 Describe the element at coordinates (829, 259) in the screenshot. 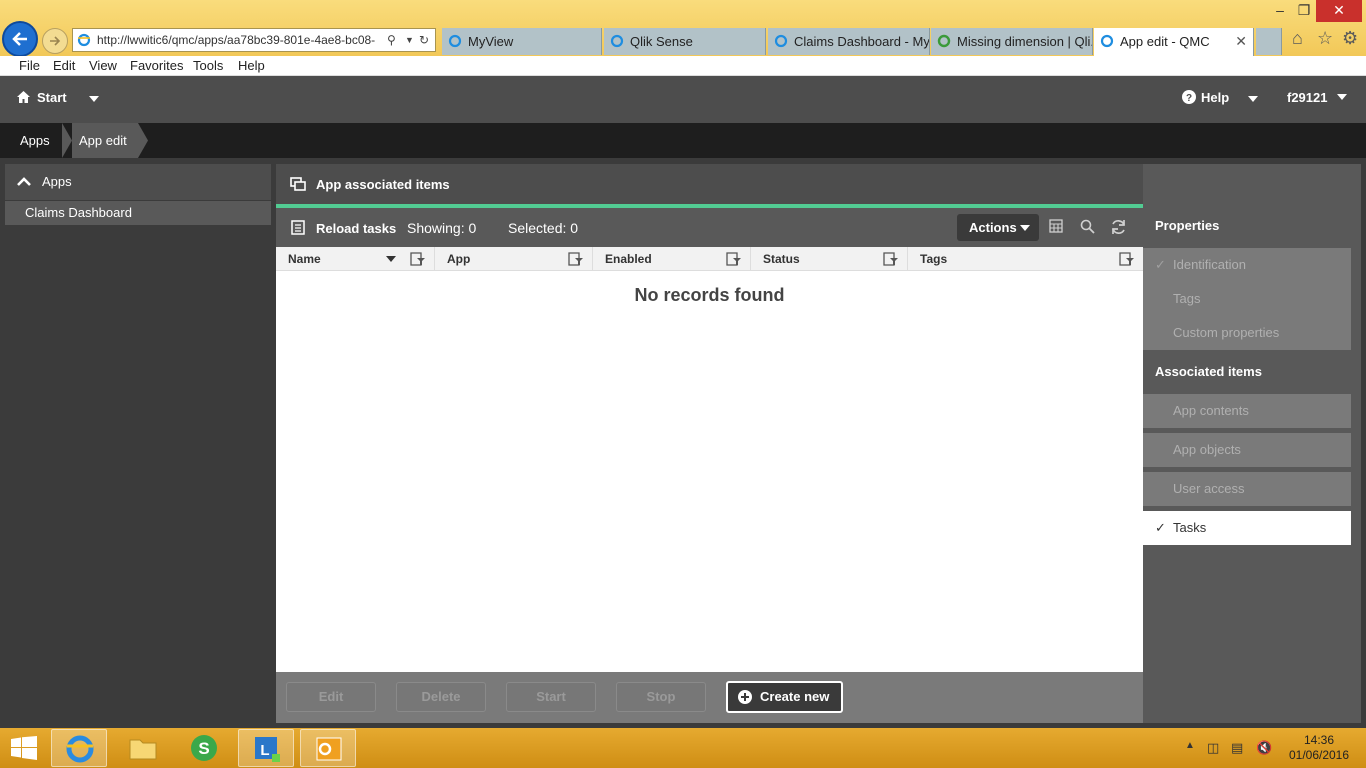

I see `column-header-status: Status` at that location.